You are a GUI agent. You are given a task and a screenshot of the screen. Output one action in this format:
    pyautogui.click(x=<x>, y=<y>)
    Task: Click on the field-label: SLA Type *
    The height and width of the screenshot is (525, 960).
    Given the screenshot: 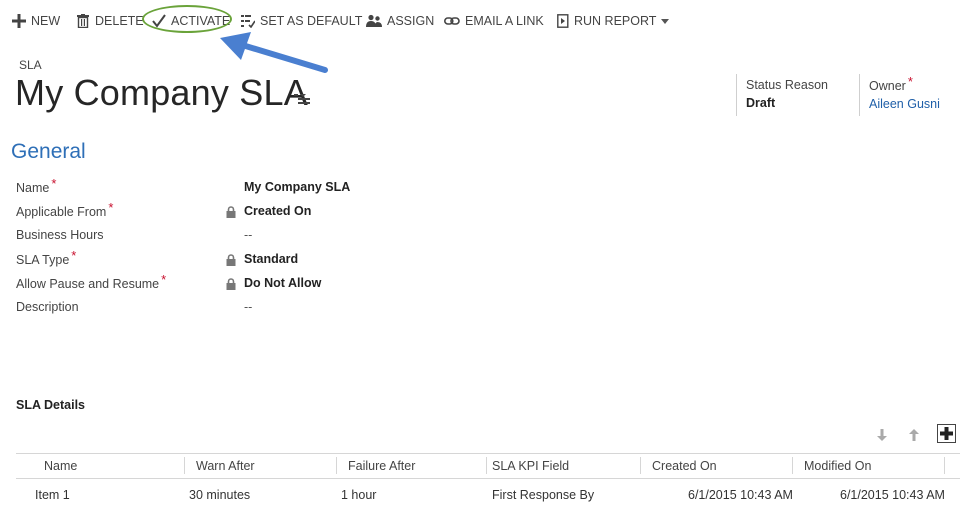 What is the action you would take?
    pyautogui.click(x=46, y=257)
    